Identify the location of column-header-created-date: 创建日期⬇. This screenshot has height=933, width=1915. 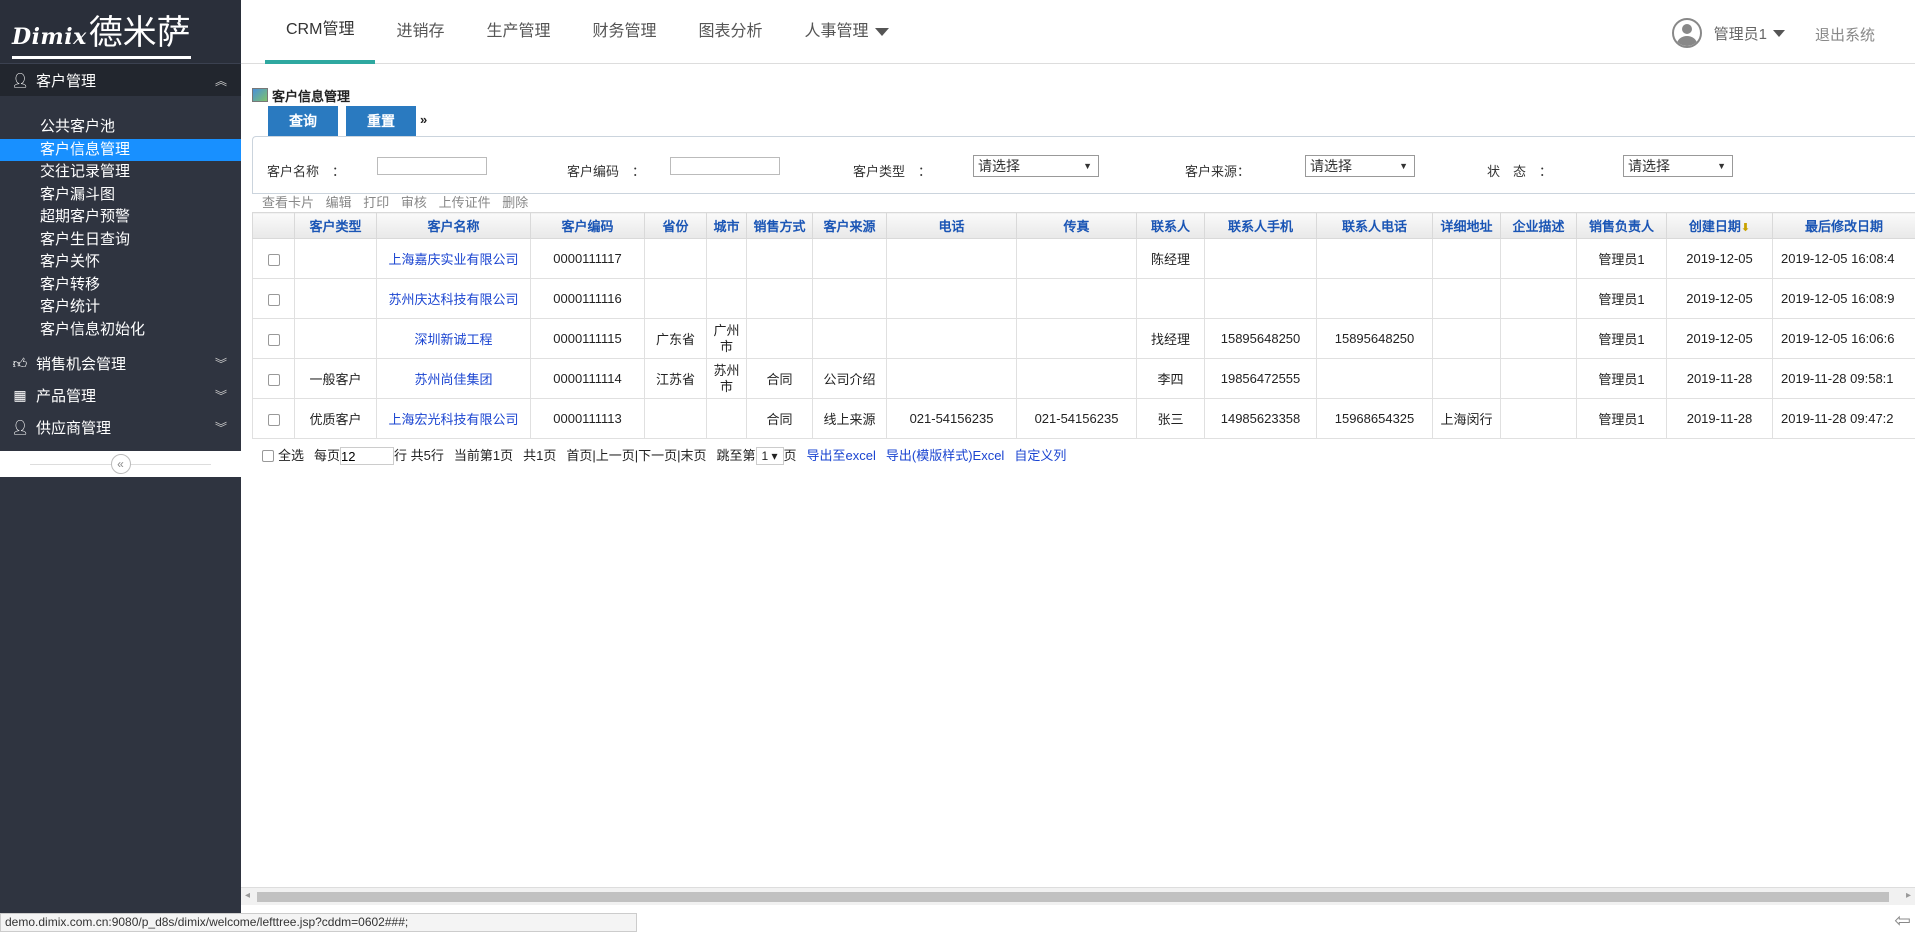
(1720, 226).